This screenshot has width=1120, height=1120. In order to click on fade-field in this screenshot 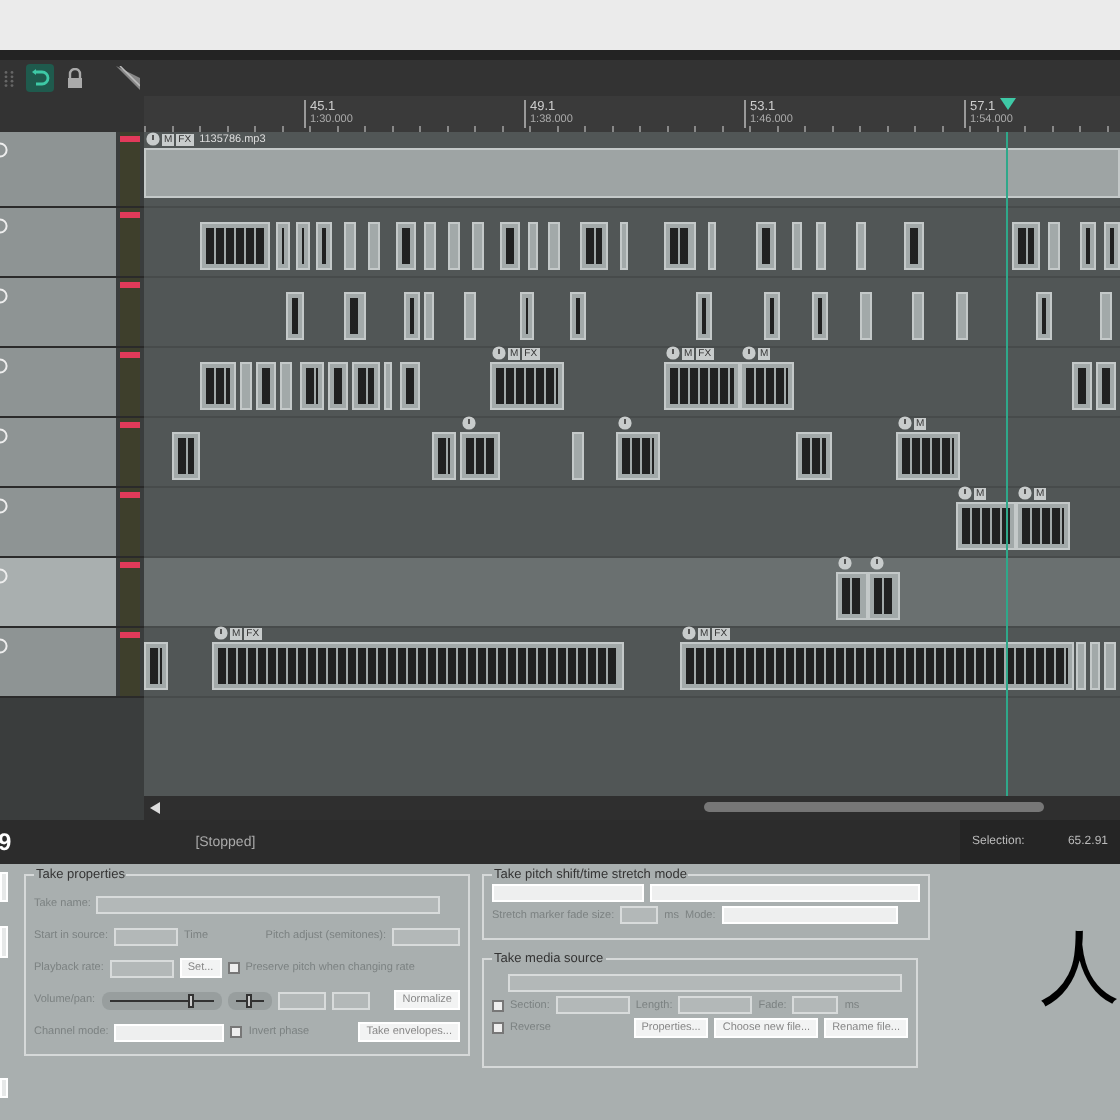, I will do `click(815, 1005)`.